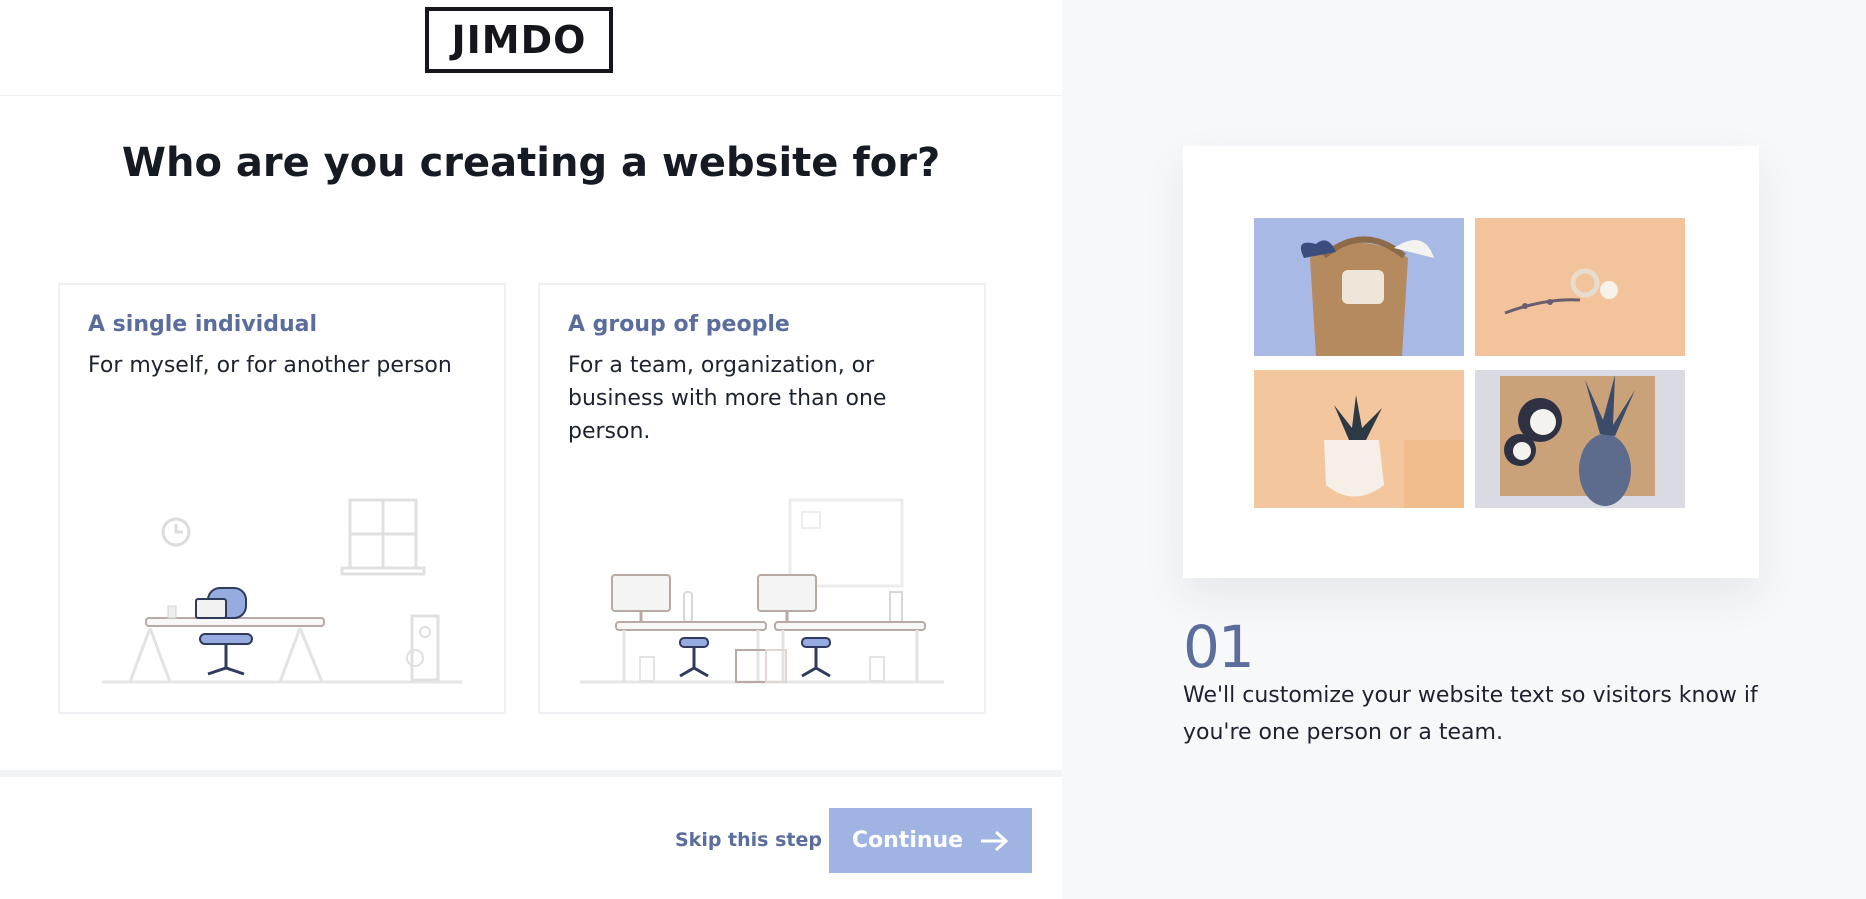 The height and width of the screenshot is (899, 1866). Describe the element at coordinates (1471, 362) in the screenshot. I see `website-preview` at that location.